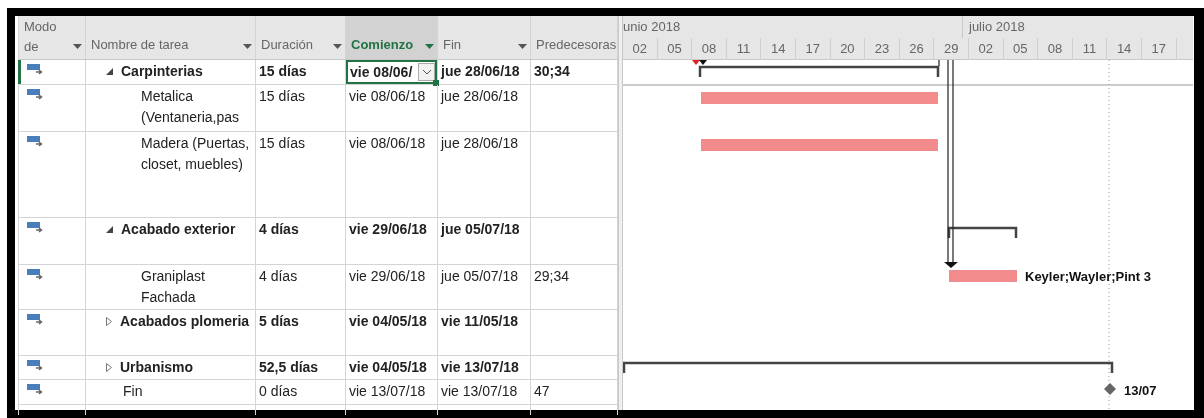 This screenshot has height=418, width=1204. Describe the element at coordinates (542, 391) in the screenshot. I see `cell-value: 47` at that location.